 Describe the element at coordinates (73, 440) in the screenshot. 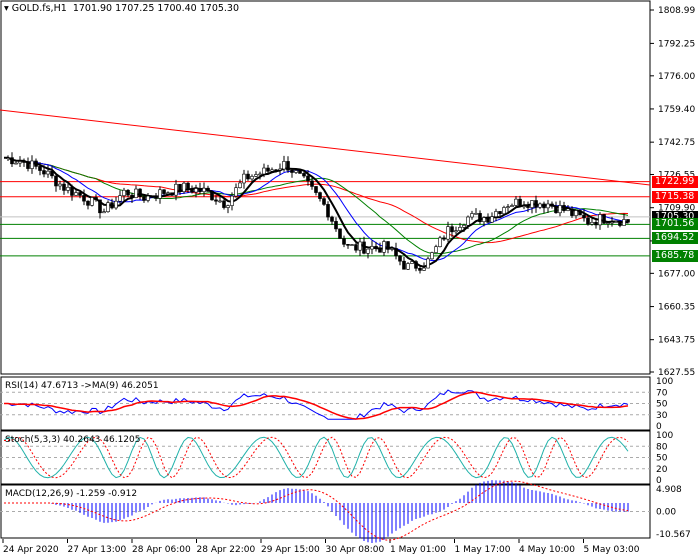

I see `stoch-label: Stoch(5,3,3) 40.2643 46.1205` at that location.